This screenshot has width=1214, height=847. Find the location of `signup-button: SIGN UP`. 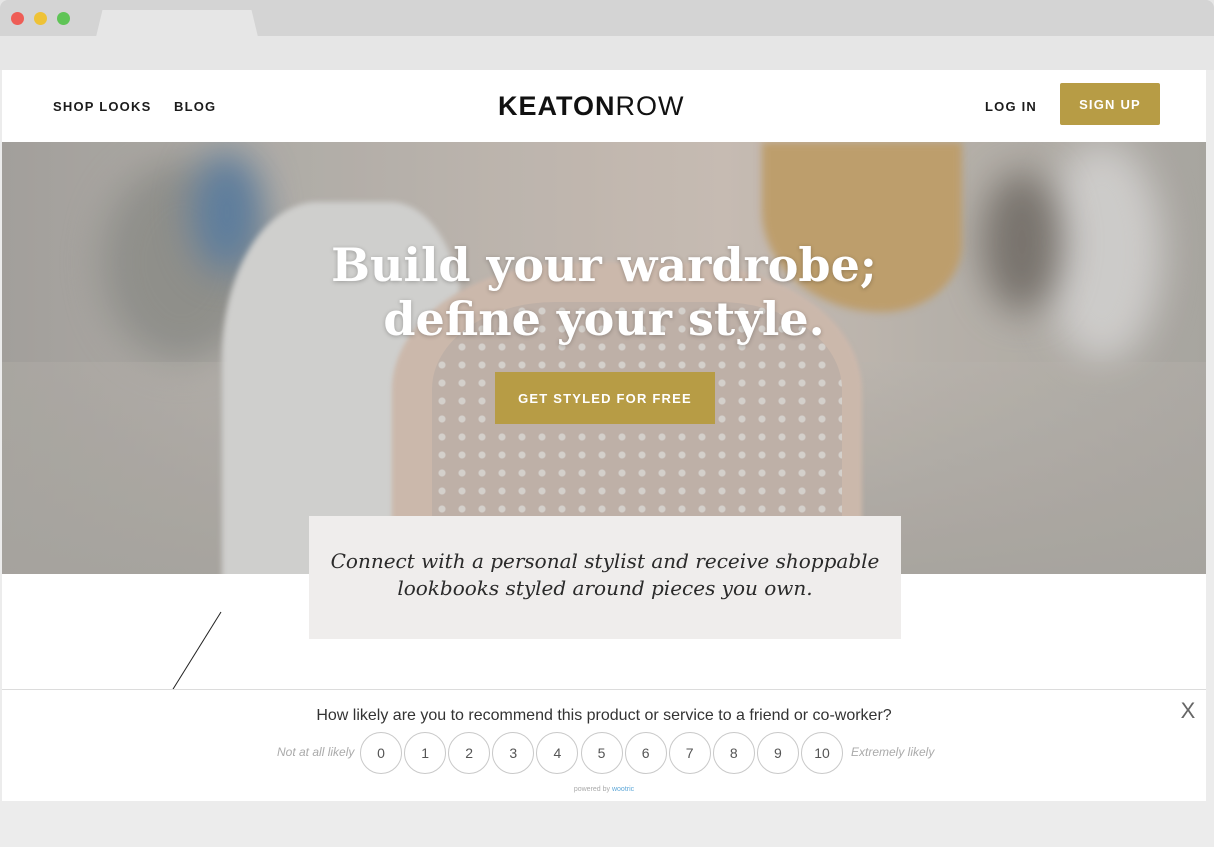

signup-button: SIGN UP is located at coordinates (1110, 104).